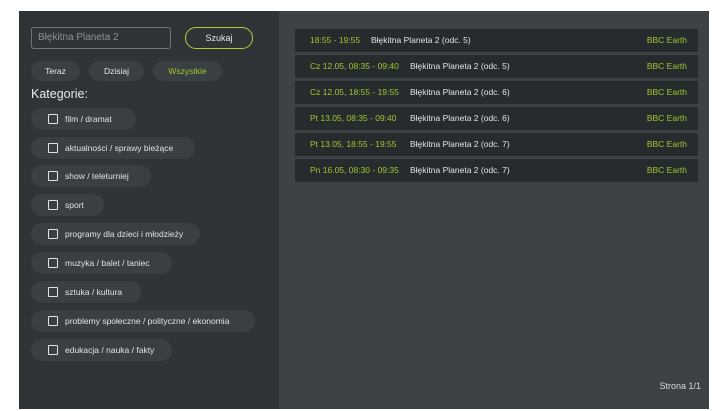 The width and height of the screenshot is (717, 411). I want to click on category-label: programy dla dzieci i młodzieży, so click(124, 234).